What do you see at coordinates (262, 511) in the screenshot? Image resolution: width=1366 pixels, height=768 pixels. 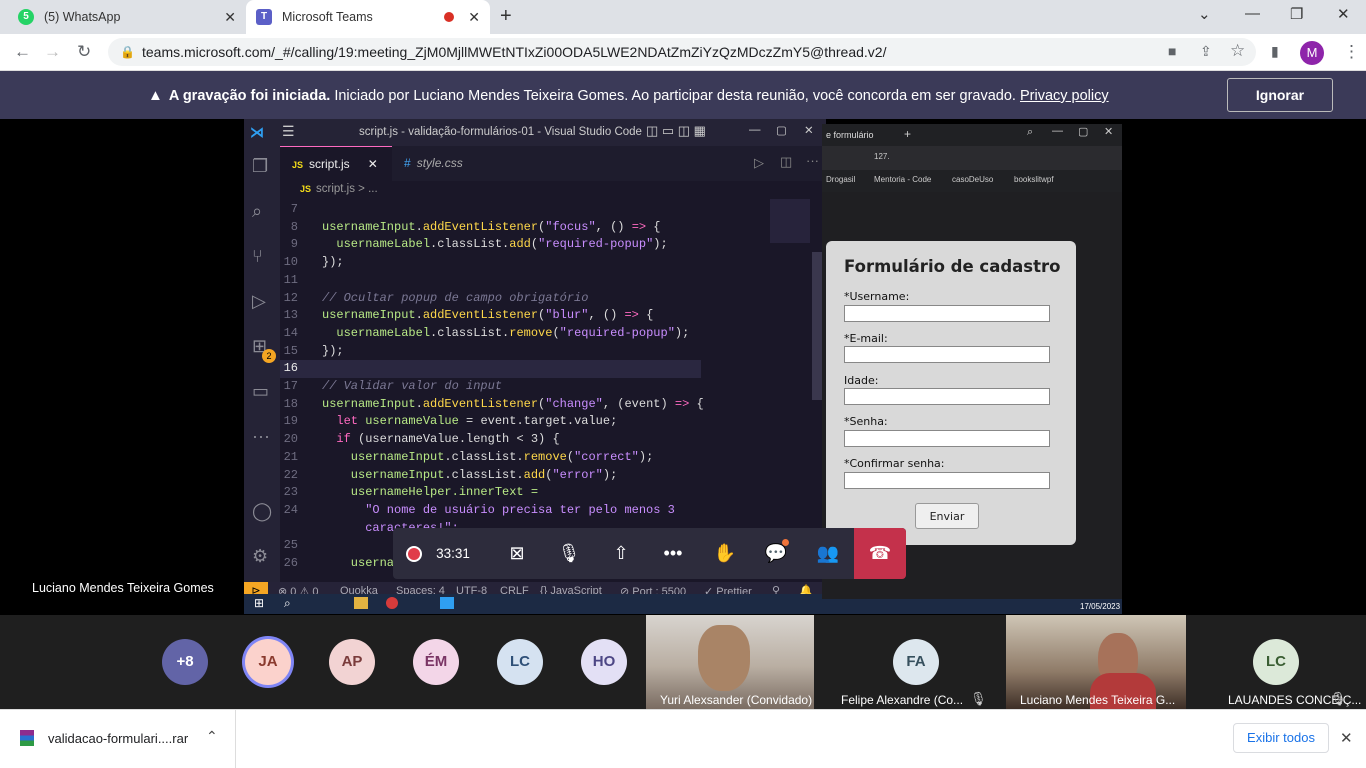 I see `account-icon: ◯` at bounding box center [262, 511].